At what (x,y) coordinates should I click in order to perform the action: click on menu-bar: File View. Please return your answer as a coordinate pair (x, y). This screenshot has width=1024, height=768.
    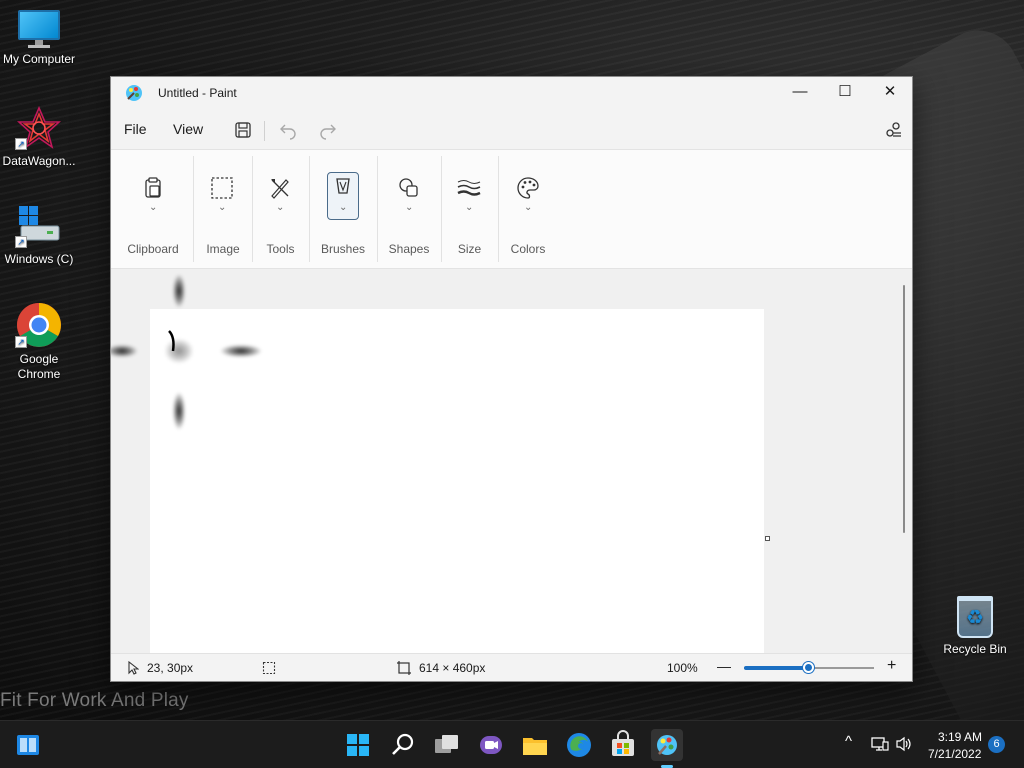
    Looking at the image, I should click on (511, 129).